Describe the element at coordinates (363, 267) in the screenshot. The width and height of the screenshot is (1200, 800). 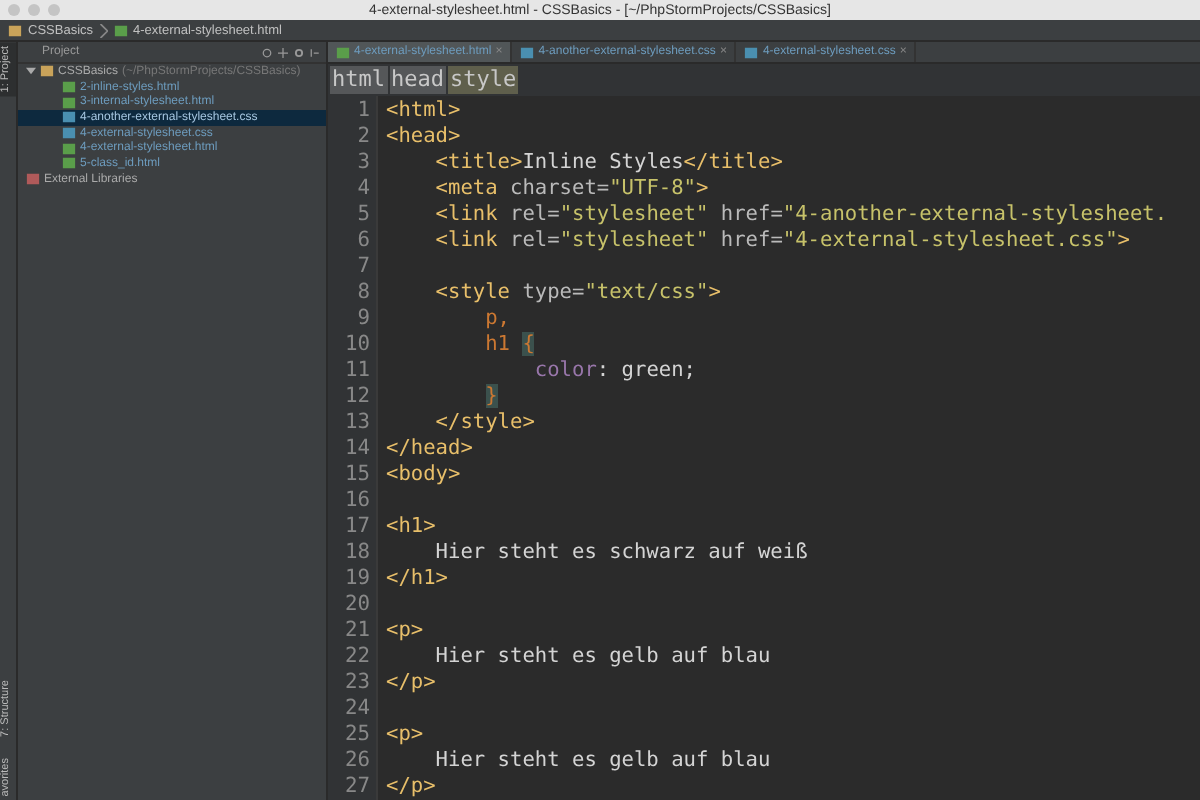
I see `line-number: 7` at that location.